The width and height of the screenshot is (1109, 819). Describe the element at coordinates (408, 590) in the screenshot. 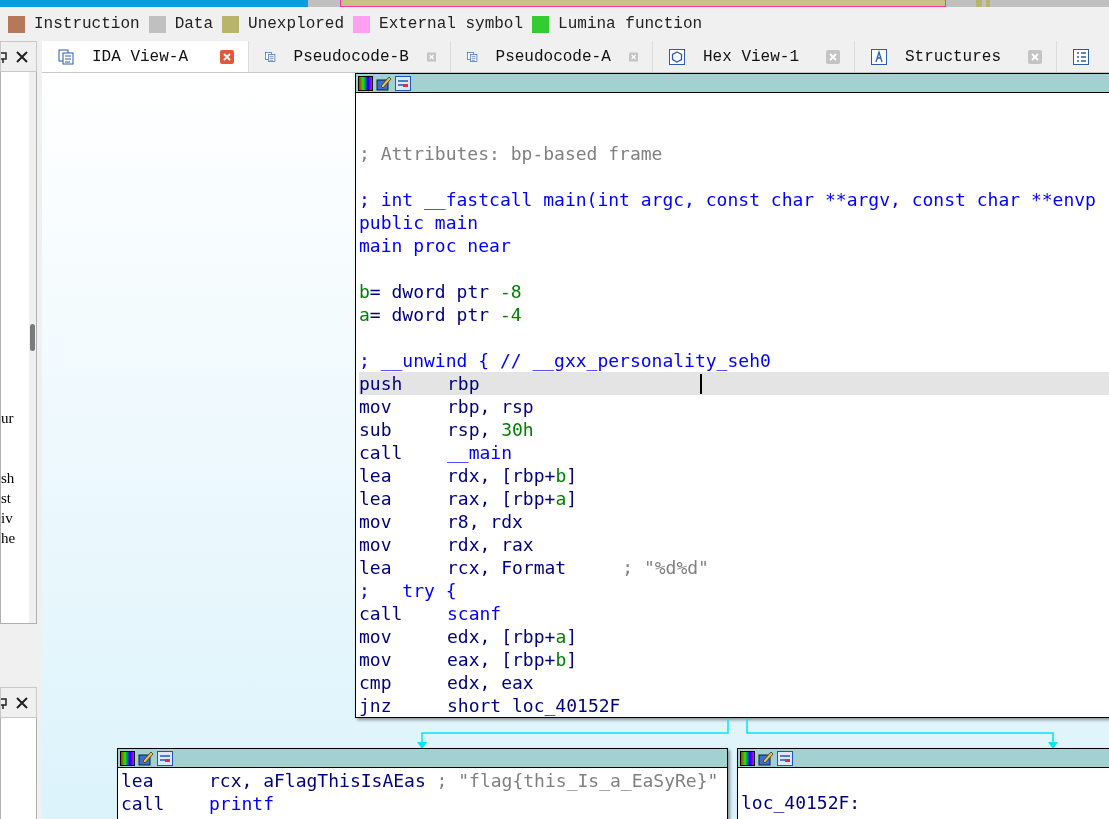

I see `code-text: ; try {` at that location.